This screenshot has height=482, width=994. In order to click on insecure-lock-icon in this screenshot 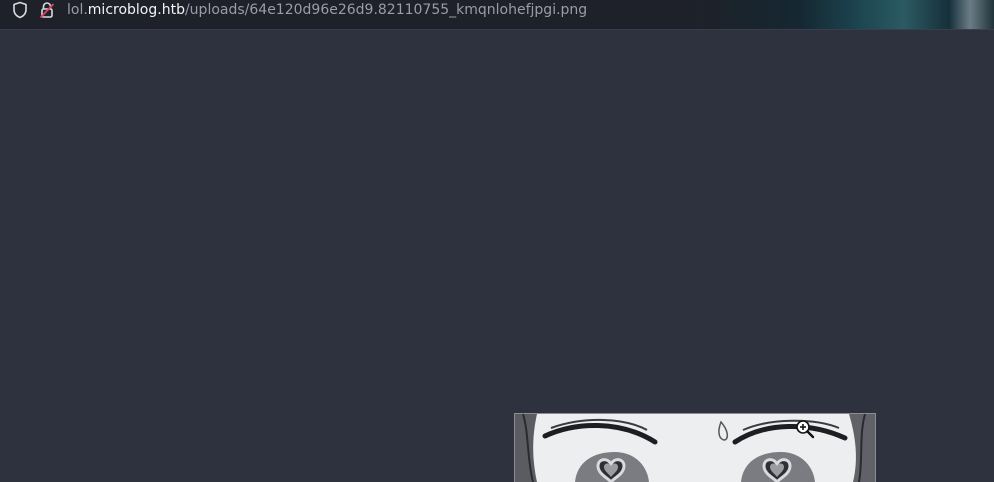, I will do `click(48, 10)`.